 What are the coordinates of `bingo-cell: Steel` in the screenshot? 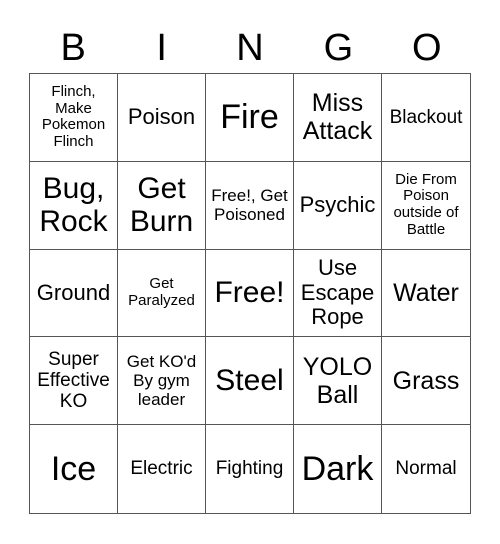 It's located at (250, 381).